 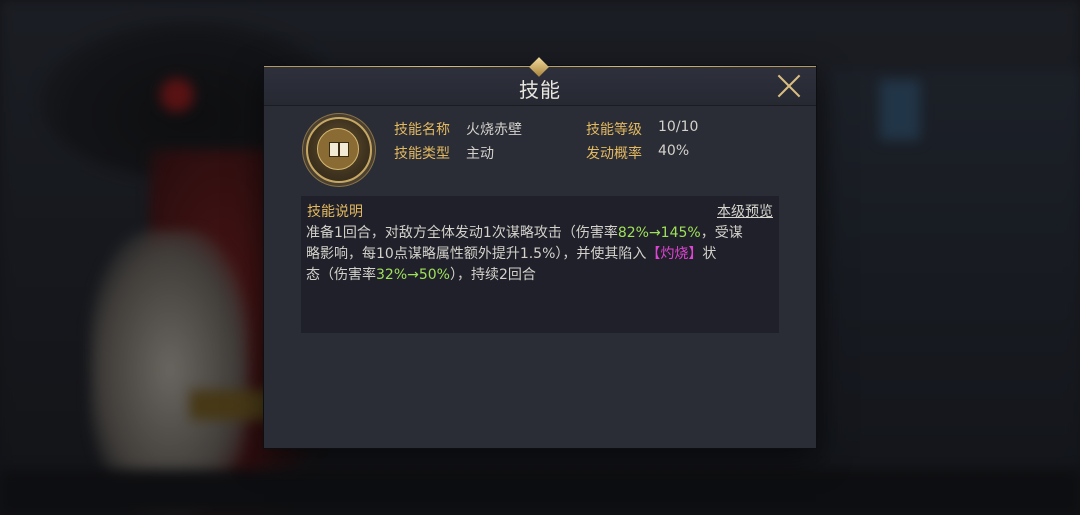 I want to click on skill-icon-inner, so click(x=338, y=149).